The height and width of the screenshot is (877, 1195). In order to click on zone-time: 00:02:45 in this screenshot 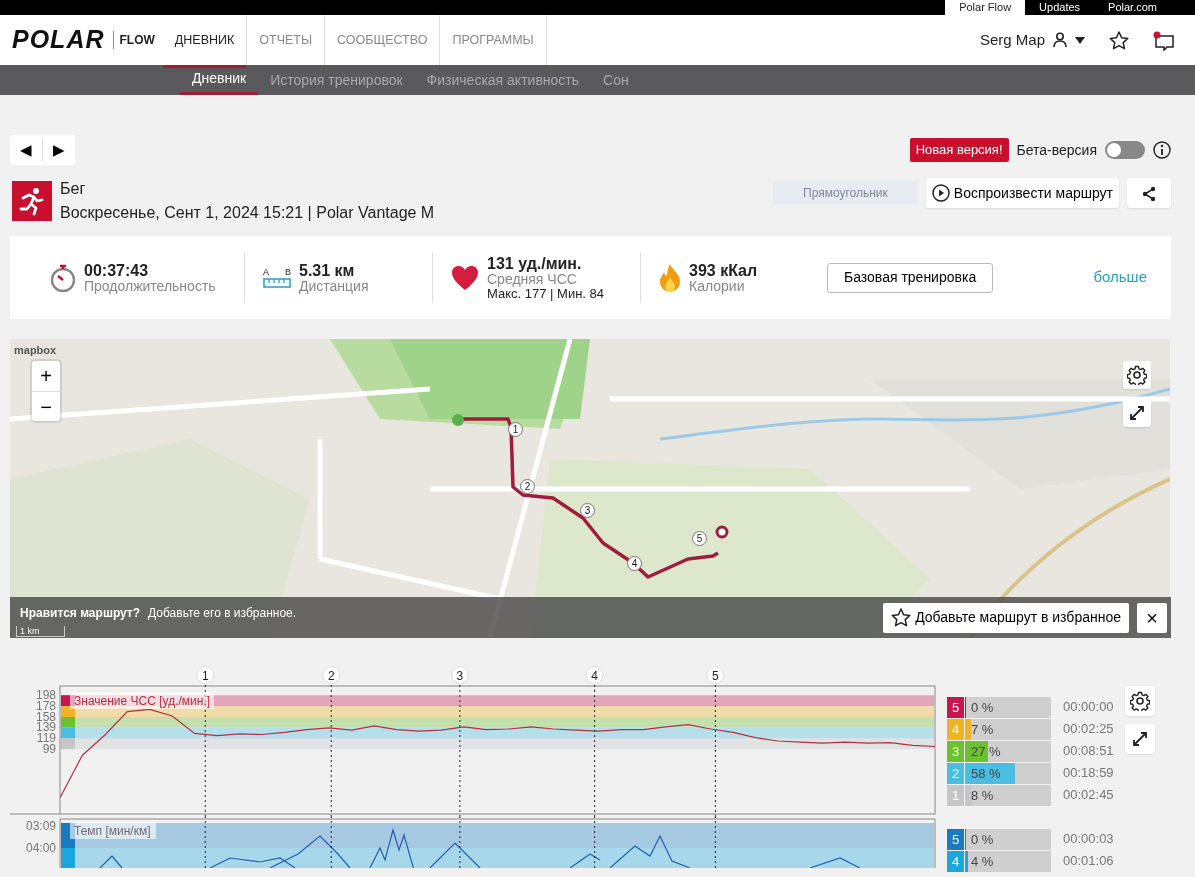, I will do `click(1088, 795)`.